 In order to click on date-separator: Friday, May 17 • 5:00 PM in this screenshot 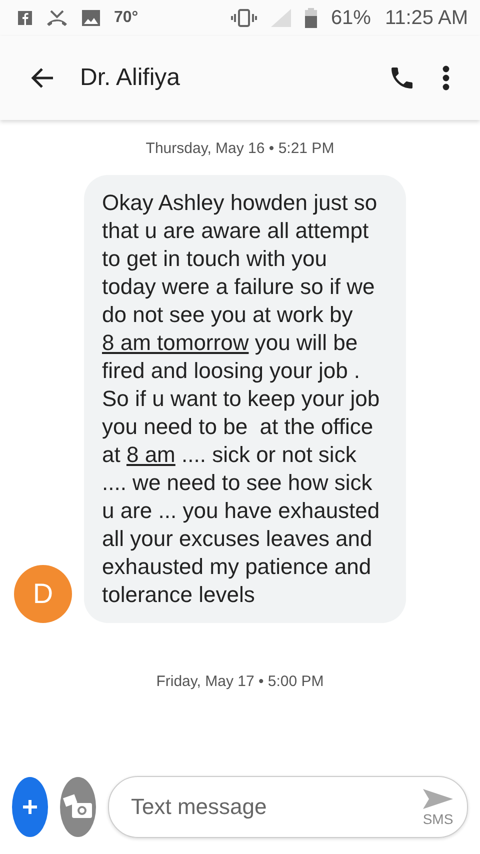, I will do `click(240, 681)`.